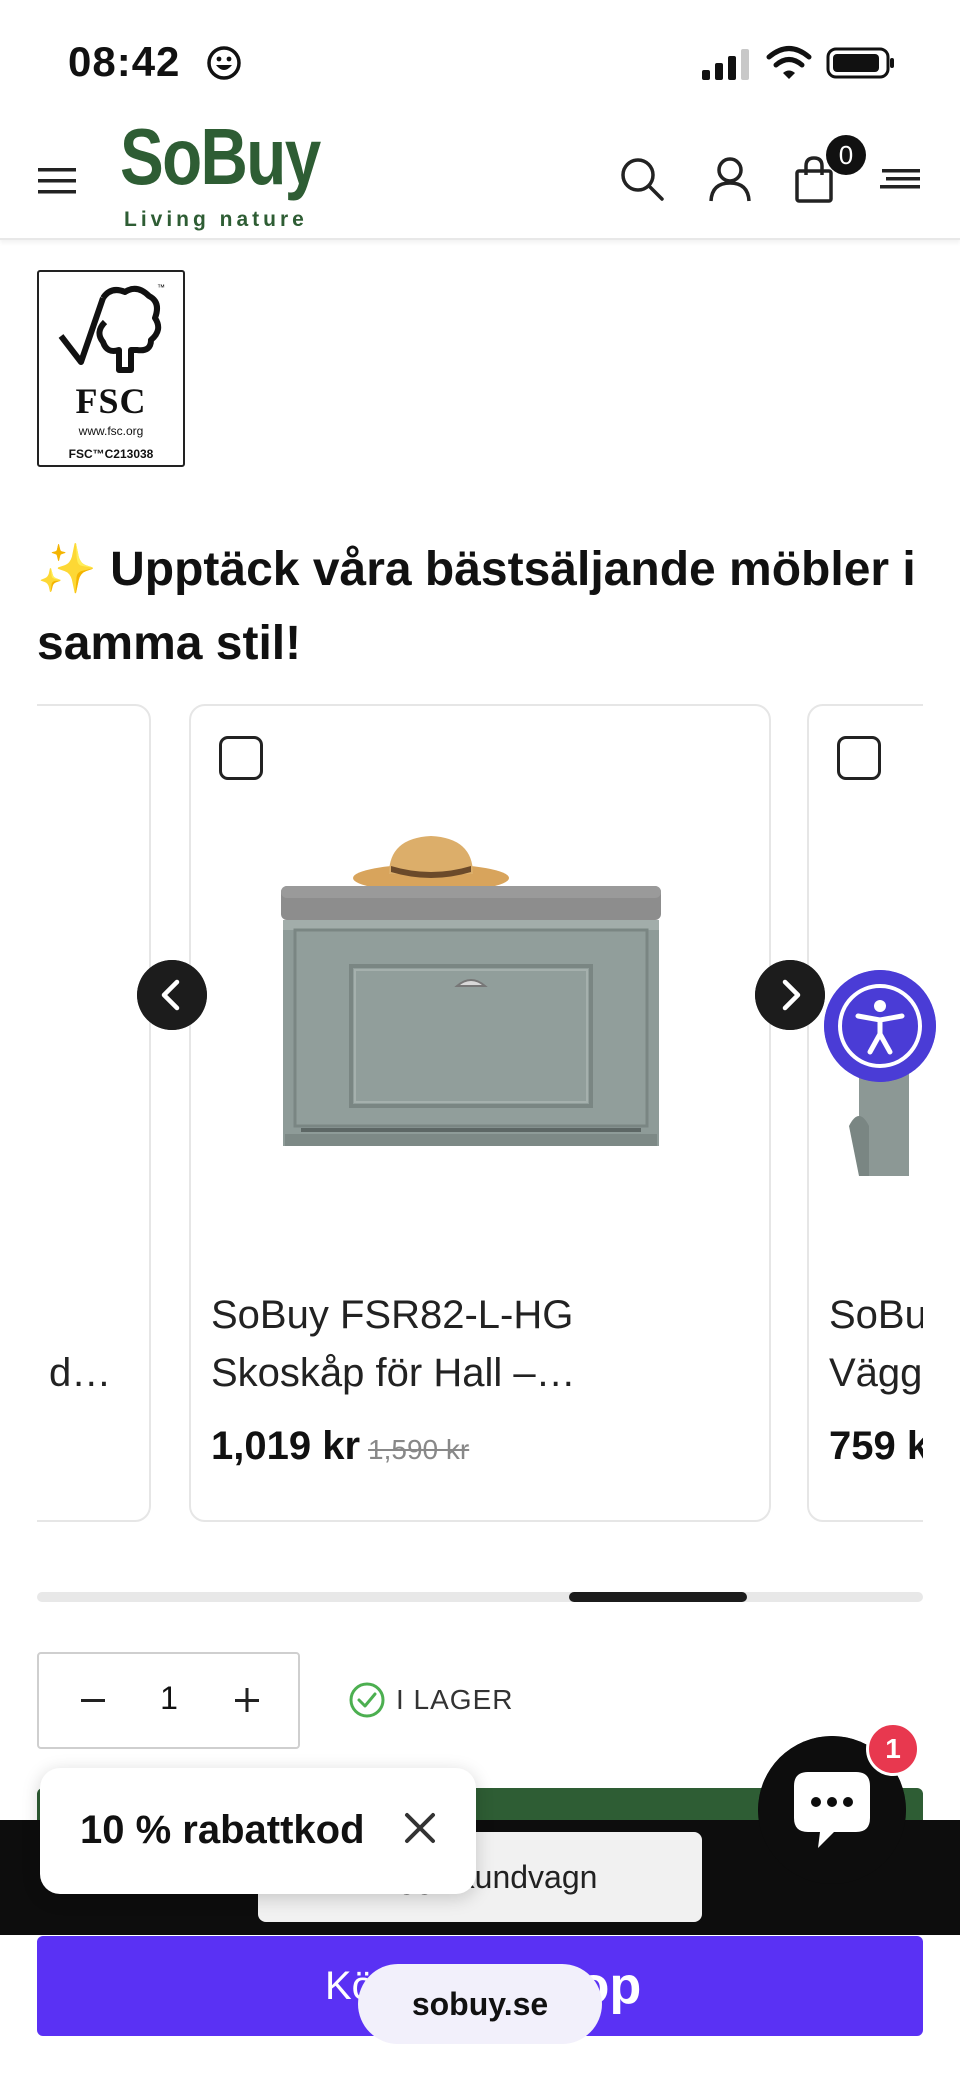  What do you see at coordinates (247, 1700) in the screenshot?
I see `quantity-increase-button` at bounding box center [247, 1700].